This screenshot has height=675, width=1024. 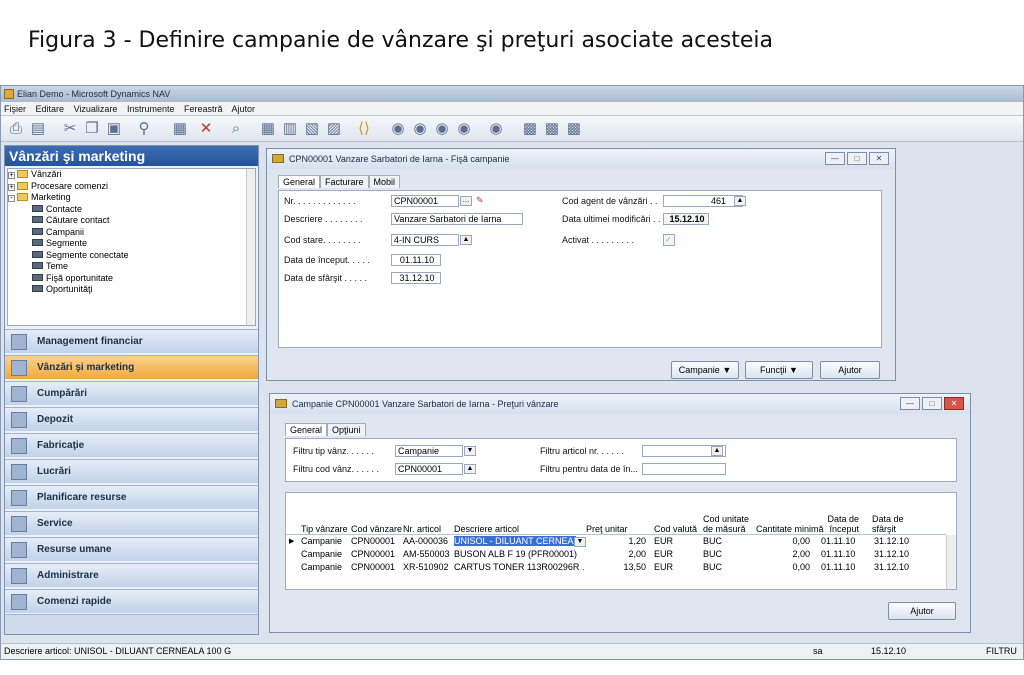 What do you see at coordinates (50, 109) in the screenshot?
I see `menu-edit: Editare` at bounding box center [50, 109].